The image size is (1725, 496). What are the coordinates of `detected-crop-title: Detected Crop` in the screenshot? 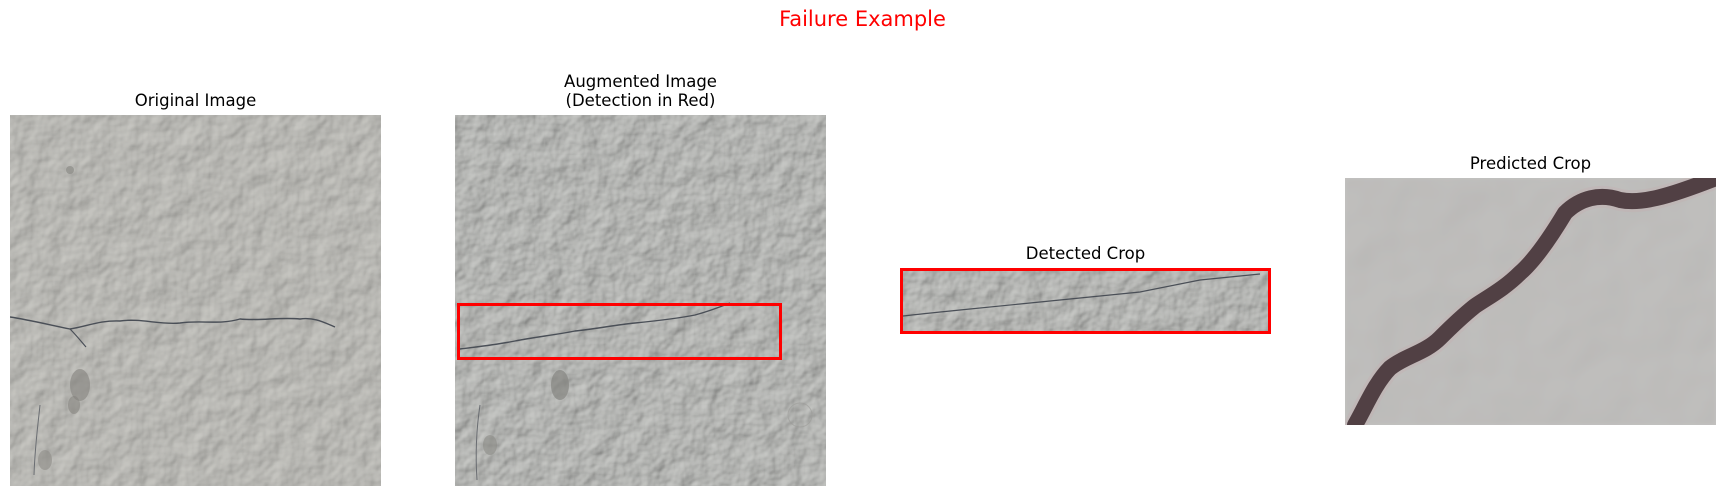 It's located at (1085, 253).